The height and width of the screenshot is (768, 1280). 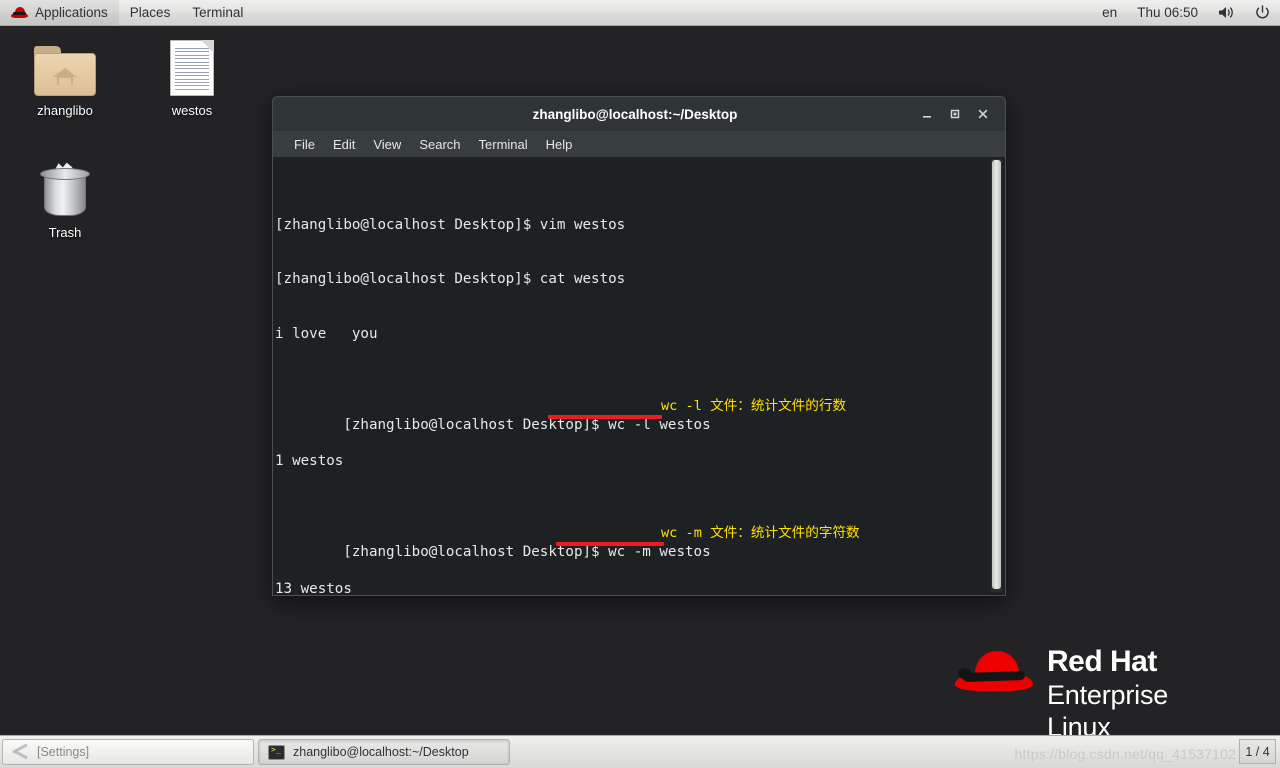 What do you see at coordinates (20, 751) in the screenshot?
I see `tools-icon` at bounding box center [20, 751].